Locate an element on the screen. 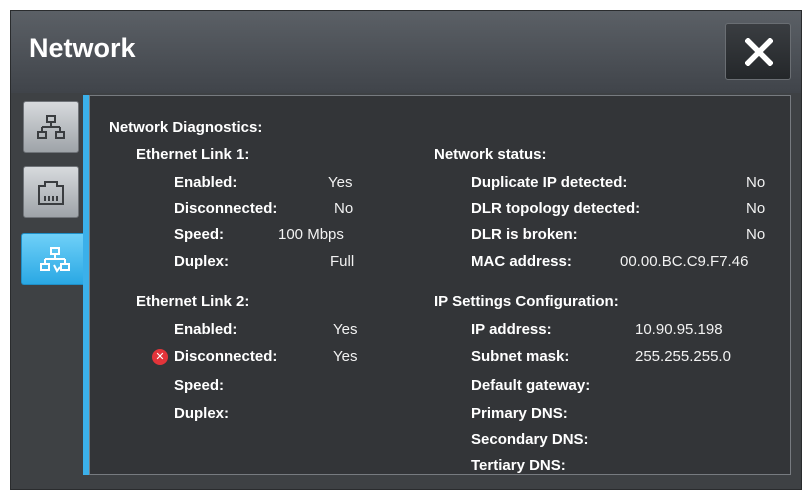 This screenshot has height=494, width=802. link2-enabled-value: Yes is located at coordinates (345, 329).